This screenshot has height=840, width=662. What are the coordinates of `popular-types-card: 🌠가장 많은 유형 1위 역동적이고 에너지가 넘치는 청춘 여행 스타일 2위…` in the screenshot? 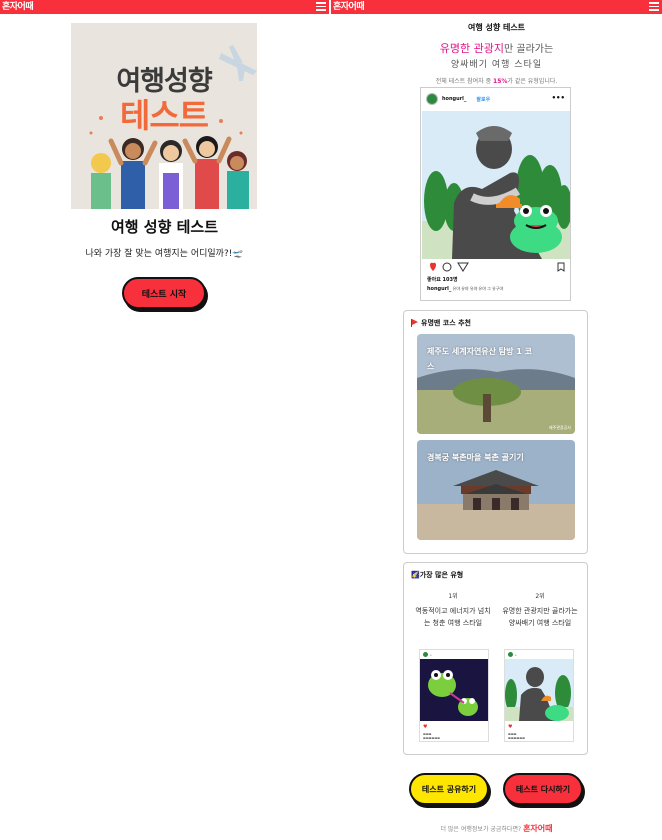 It's located at (495, 658).